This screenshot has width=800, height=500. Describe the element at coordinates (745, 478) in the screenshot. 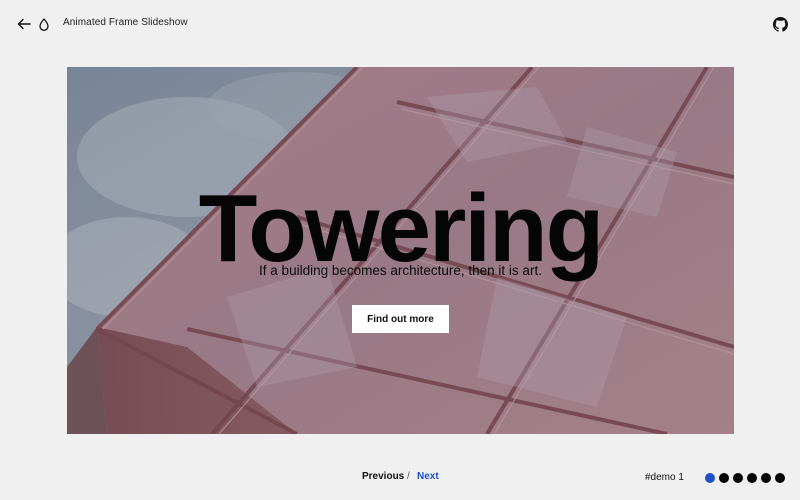

I see `demo-pagination` at that location.